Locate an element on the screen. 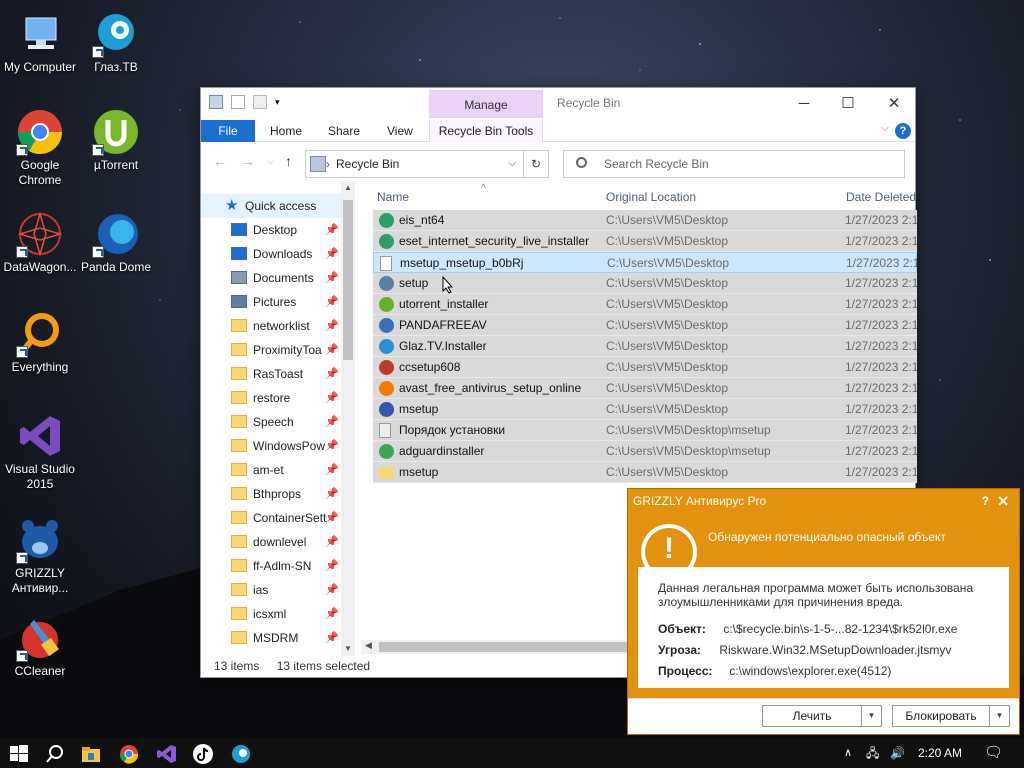 The width and height of the screenshot is (1024, 768). taskbar-glaz-tv-icon is located at coordinates (241, 754).